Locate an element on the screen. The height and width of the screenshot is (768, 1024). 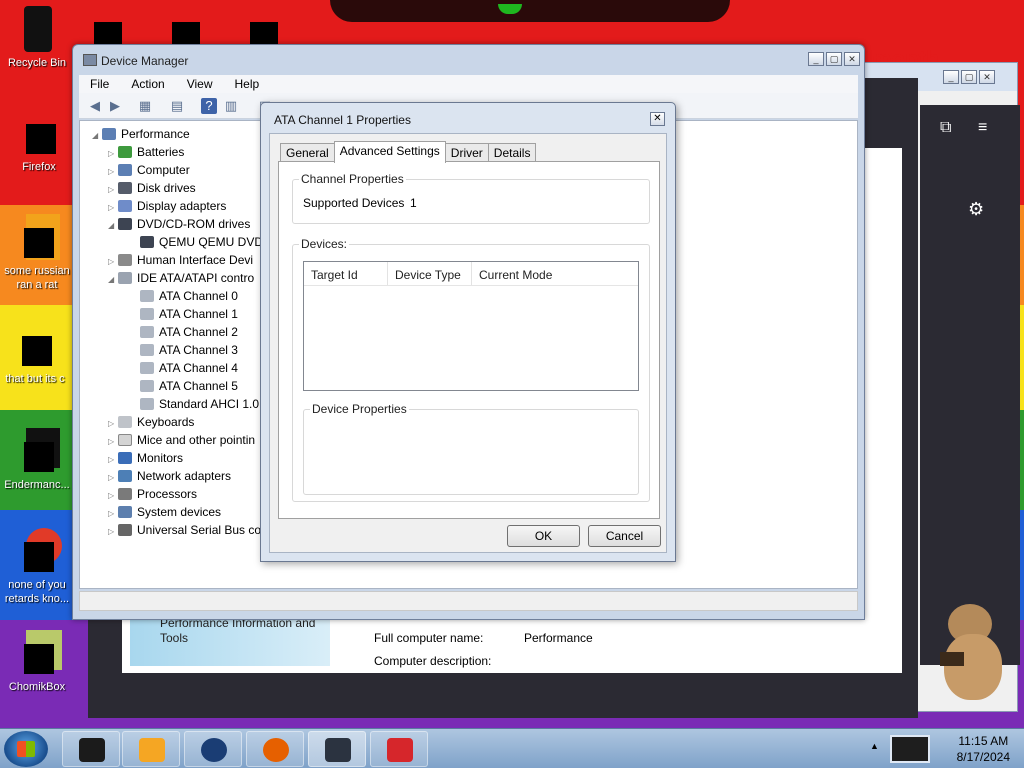
tree-item-label: Standard AHCI 1.0 is located at coordinates (209, 404).